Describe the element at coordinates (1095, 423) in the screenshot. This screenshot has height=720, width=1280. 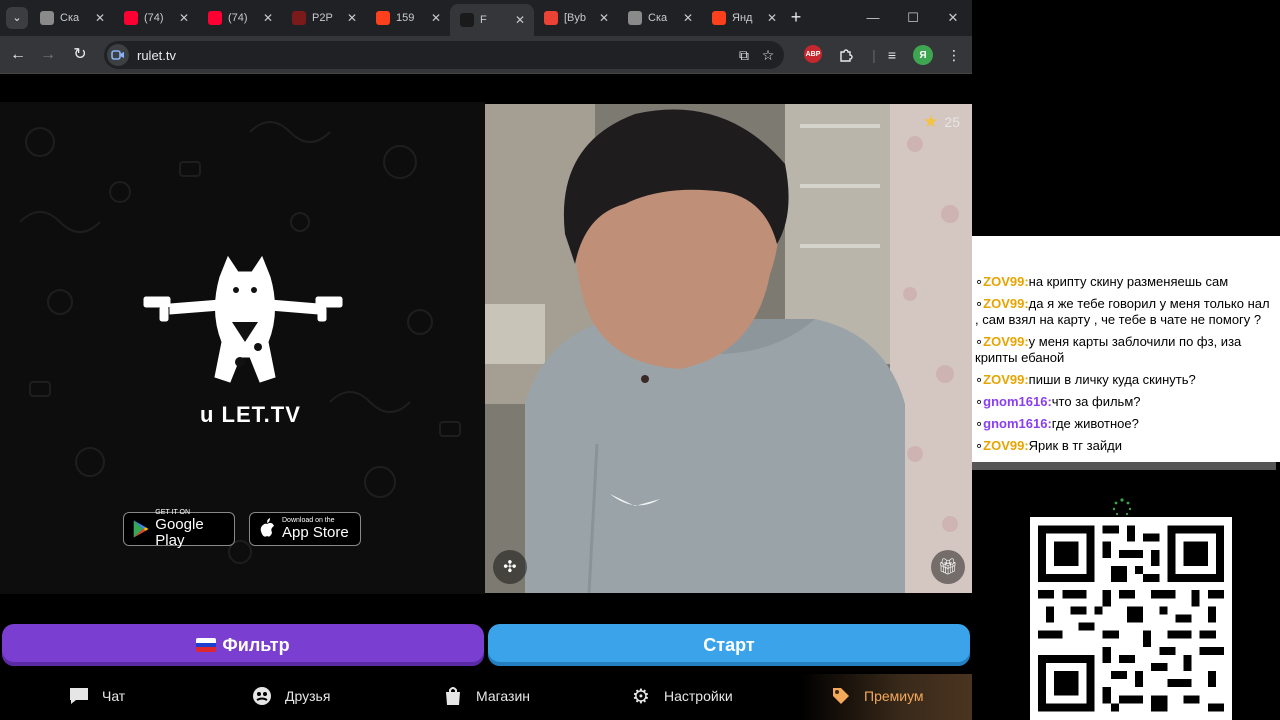
I see `chat-text: где животное?` at that location.